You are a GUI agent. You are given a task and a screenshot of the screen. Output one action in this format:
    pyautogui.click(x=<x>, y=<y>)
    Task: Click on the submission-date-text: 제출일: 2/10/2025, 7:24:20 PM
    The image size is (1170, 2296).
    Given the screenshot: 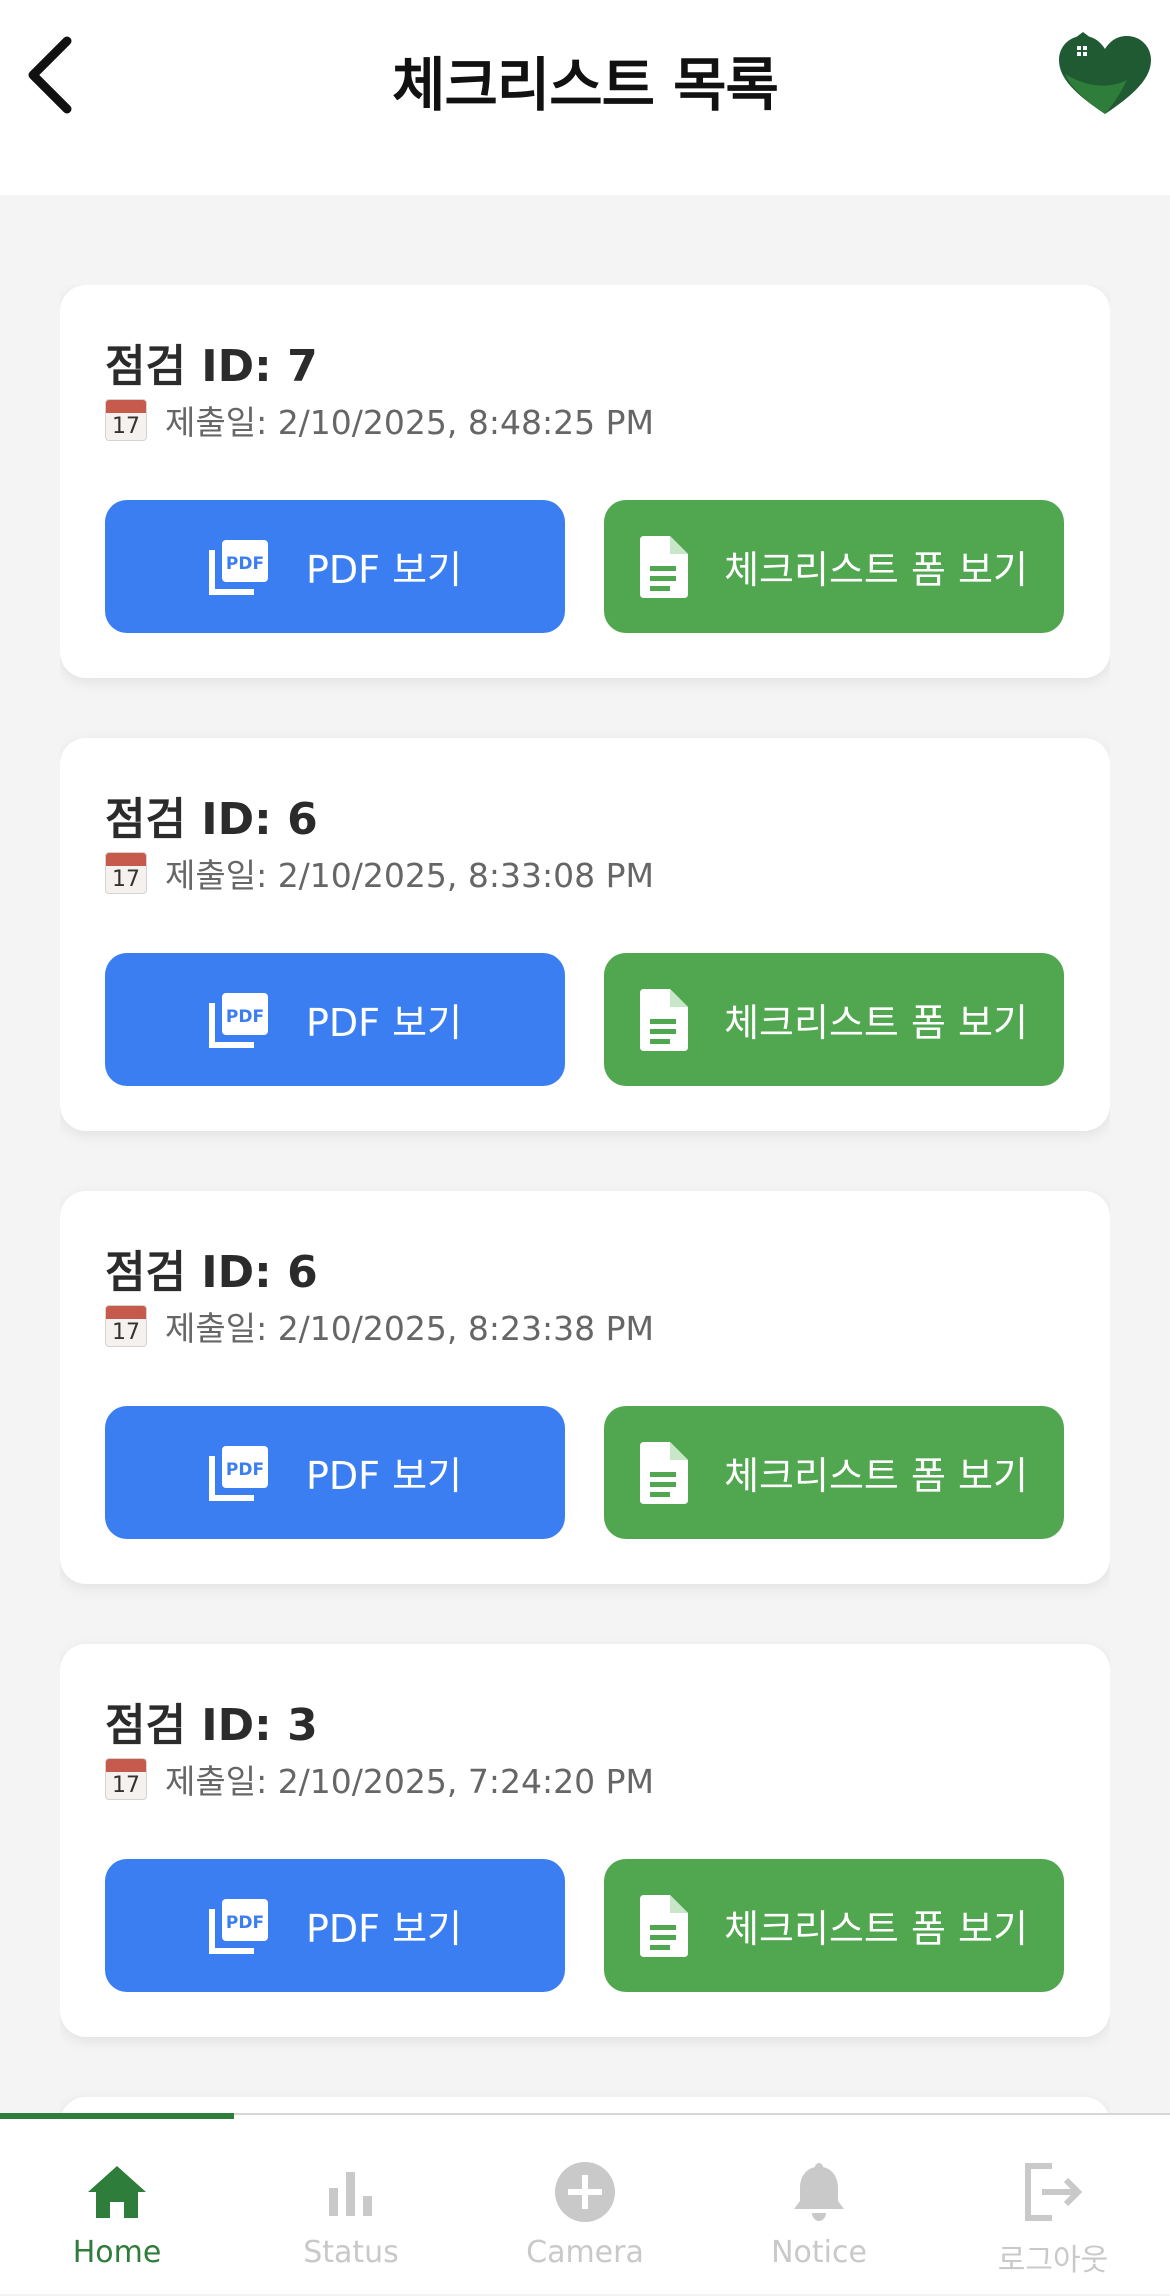 What is the action you would take?
    pyautogui.click(x=409, y=1781)
    